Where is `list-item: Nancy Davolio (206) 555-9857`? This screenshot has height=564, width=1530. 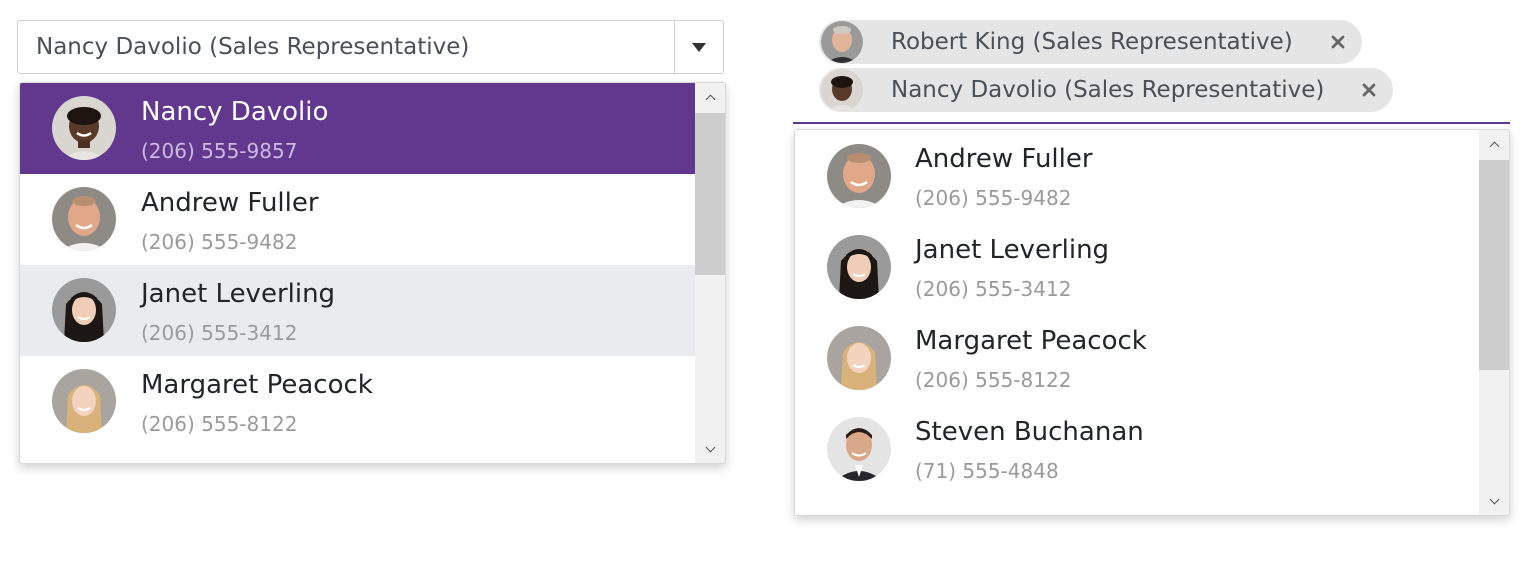 list-item: Nancy Davolio (206) 555-9857 is located at coordinates (358, 128).